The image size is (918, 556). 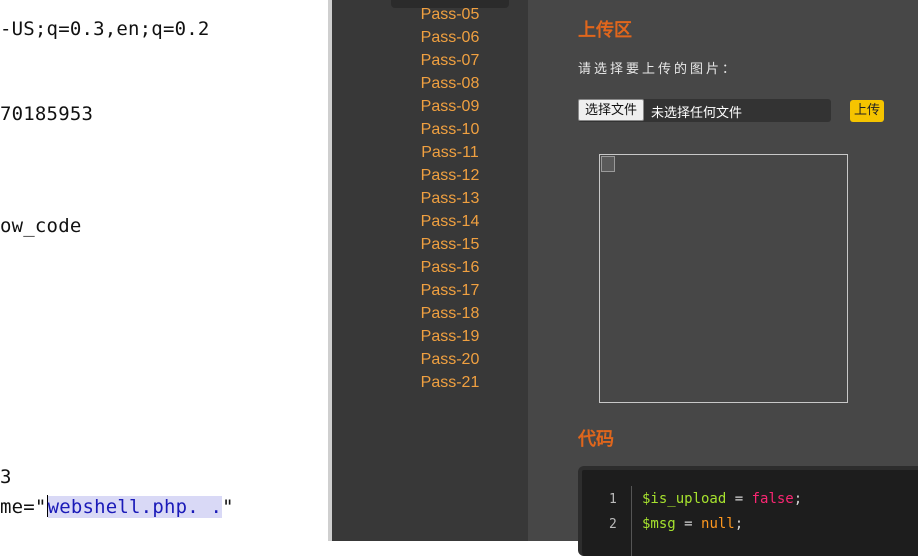 I want to click on code-line: $is_upload = false;, so click(x=722, y=499).